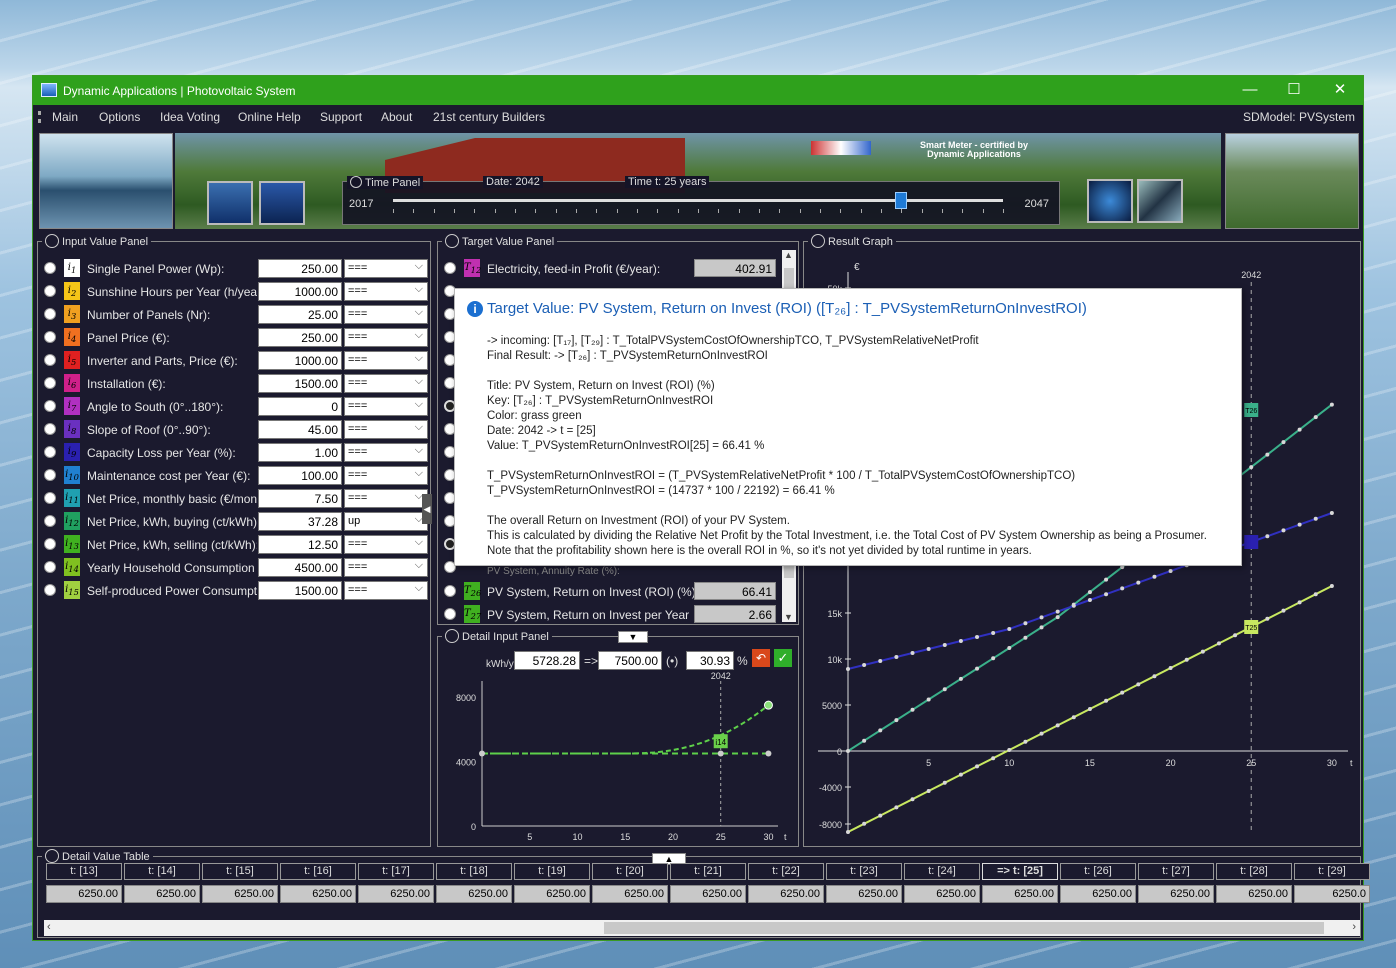 The height and width of the screenshot is (968, 1396). What do you see at coordinates (300, 452) in the screenshot?
I see `input-value-field: 1.00` at bounding box center [300, 452].